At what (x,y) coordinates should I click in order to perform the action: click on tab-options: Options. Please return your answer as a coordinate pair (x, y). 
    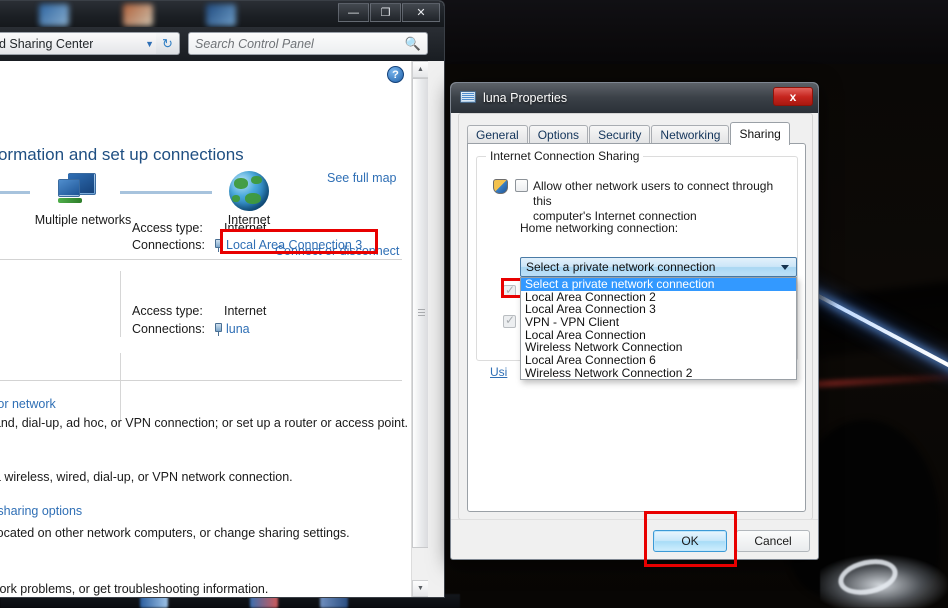
    Looking at the image, I should click on (558, 134).